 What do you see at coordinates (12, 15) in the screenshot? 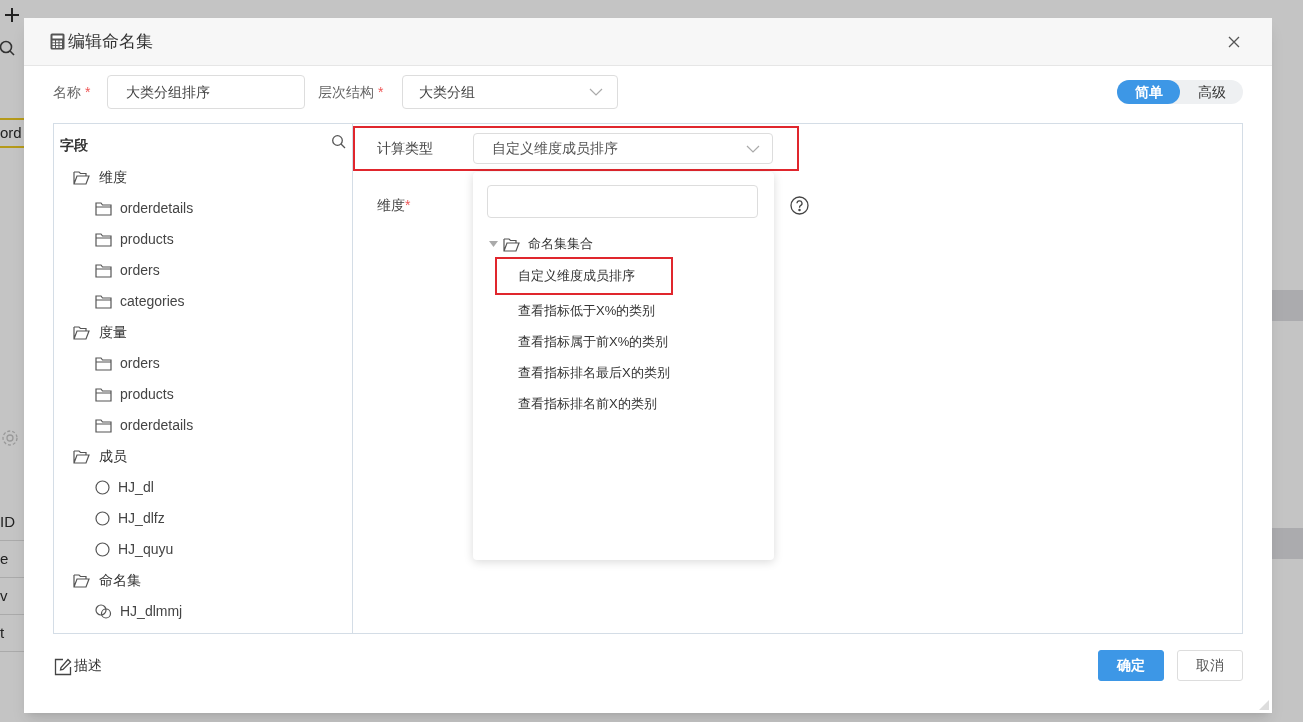
I see `plus-icon` at bounding box center [12, 15].